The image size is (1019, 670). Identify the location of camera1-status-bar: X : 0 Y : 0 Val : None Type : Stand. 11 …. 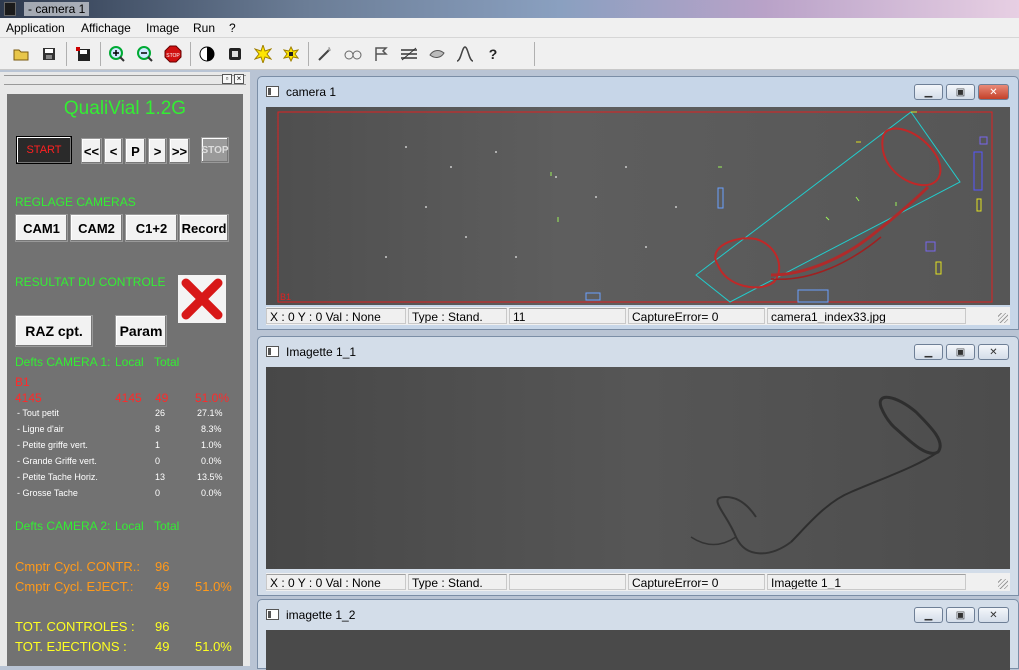
(638, 316).